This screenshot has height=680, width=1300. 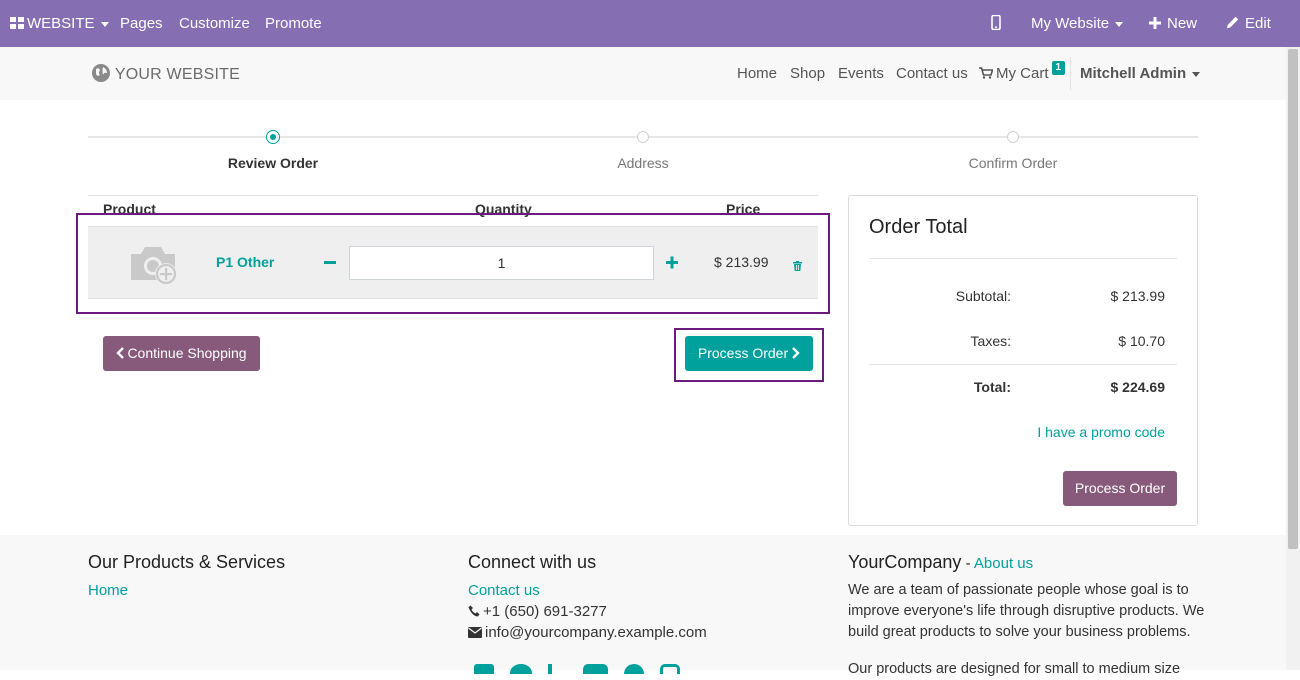 What do you see at coordinates (990, 341) in the screenshot?
I see `taxes-label: Taxes:` at bounding box center [990, 341].